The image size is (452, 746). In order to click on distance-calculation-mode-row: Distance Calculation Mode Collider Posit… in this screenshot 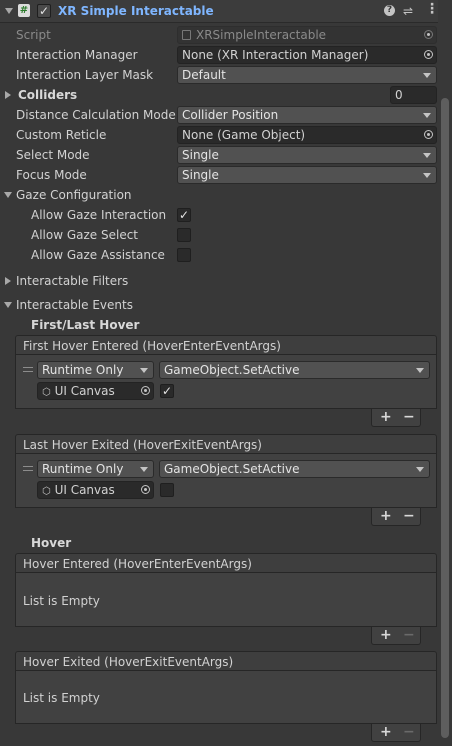, I will do `click(219, 115)`.